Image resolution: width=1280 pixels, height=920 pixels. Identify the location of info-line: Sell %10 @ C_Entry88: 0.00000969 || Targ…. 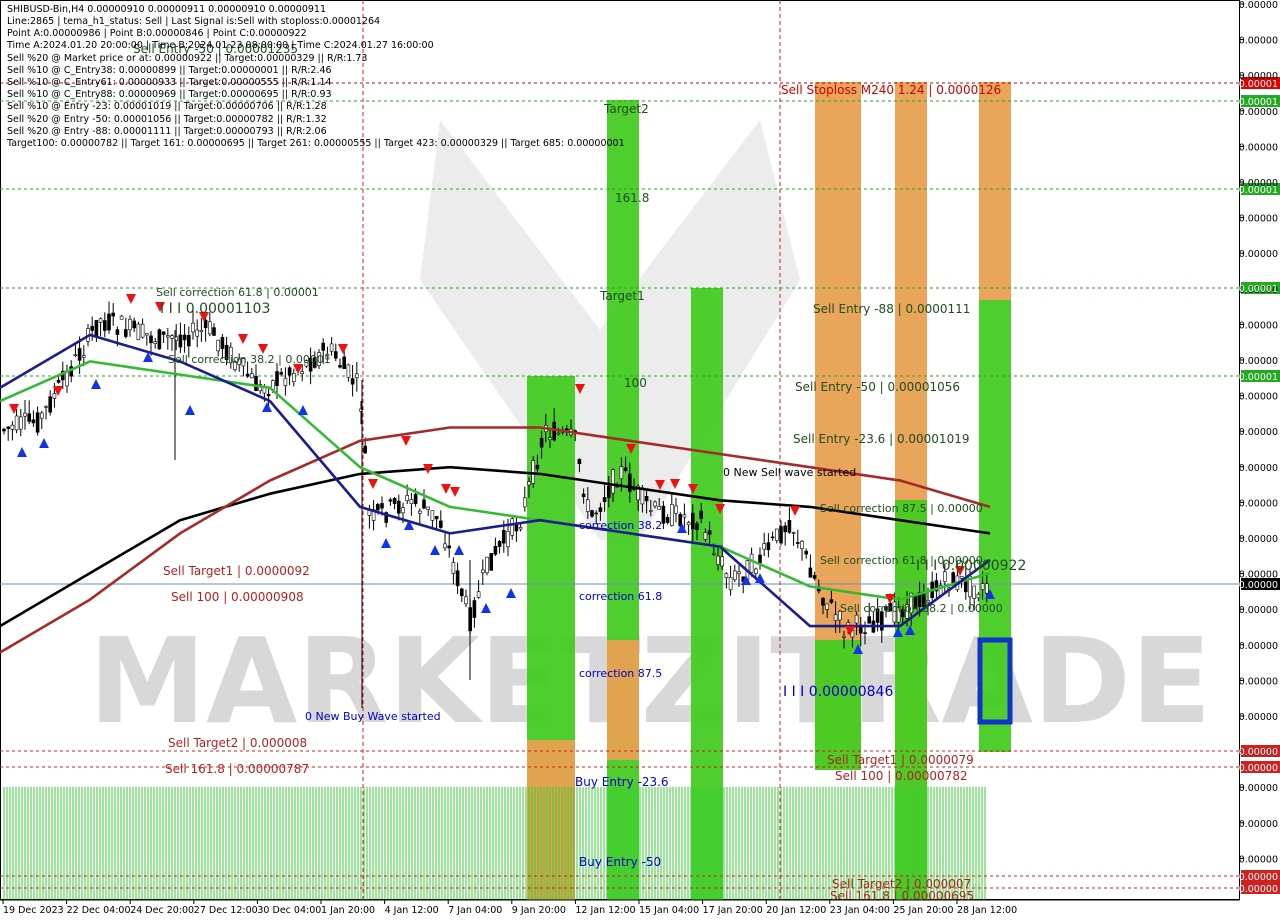
(169, 95).